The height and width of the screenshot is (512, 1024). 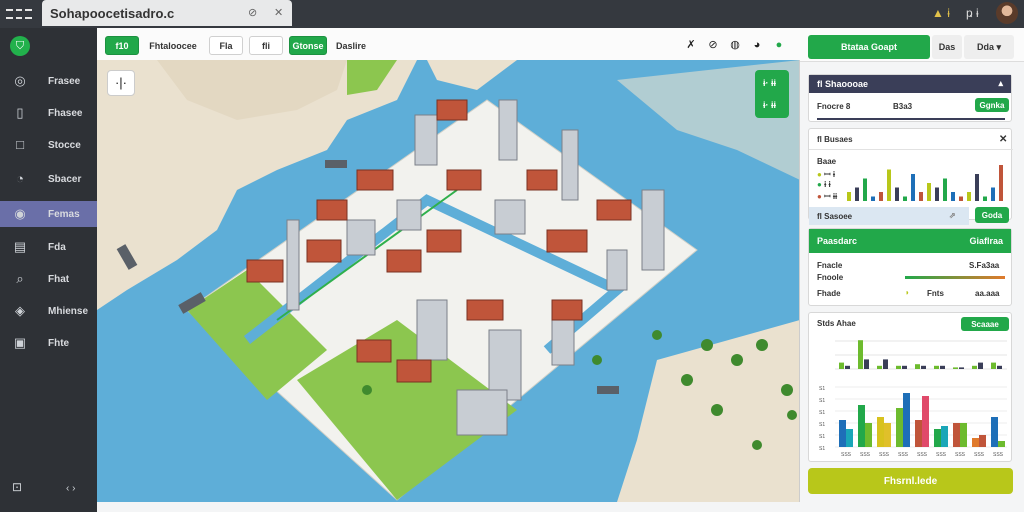 I want to click on stats-legend-row: ● ɨ ɨ, so click(x=824, y=184).